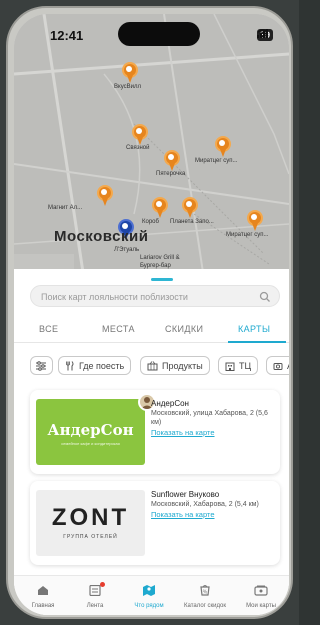 Image resolution: width=320 pixels, height=625 pixels. What do you see at coordinates (95, 590) in the screenshot?
I see `feed-icon` at bounding box center [95, 590].